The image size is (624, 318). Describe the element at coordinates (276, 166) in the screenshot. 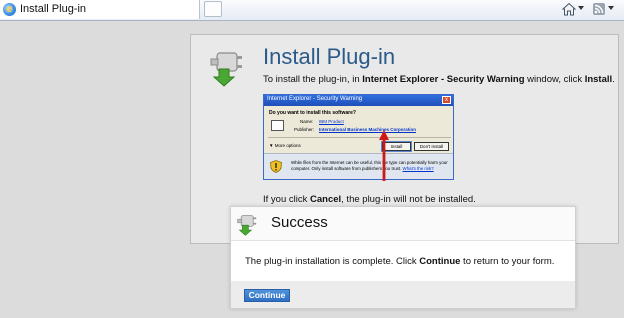

I see `shield-warning-icon` at that location.